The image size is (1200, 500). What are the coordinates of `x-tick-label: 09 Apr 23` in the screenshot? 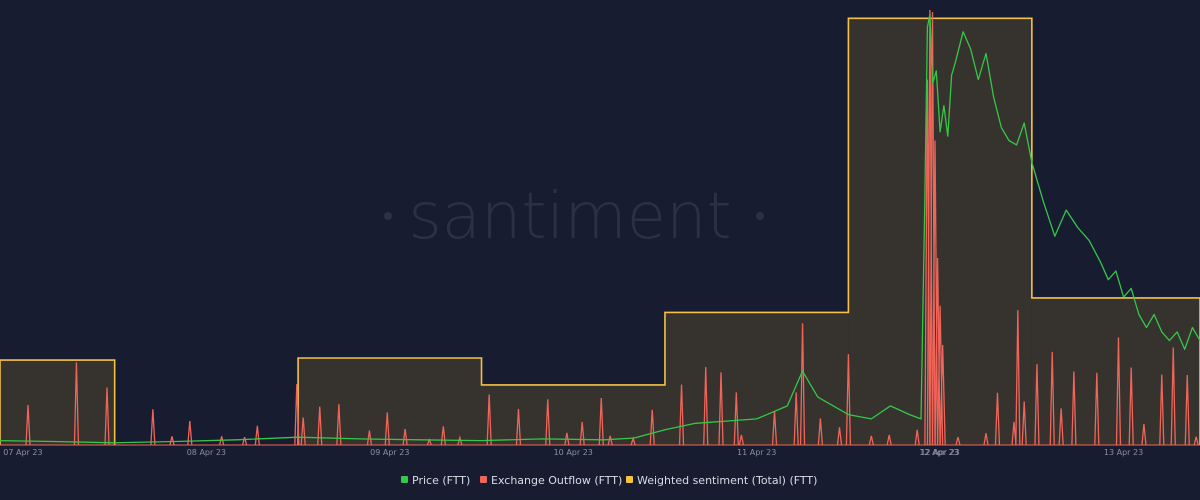 It's located at (389, 452).